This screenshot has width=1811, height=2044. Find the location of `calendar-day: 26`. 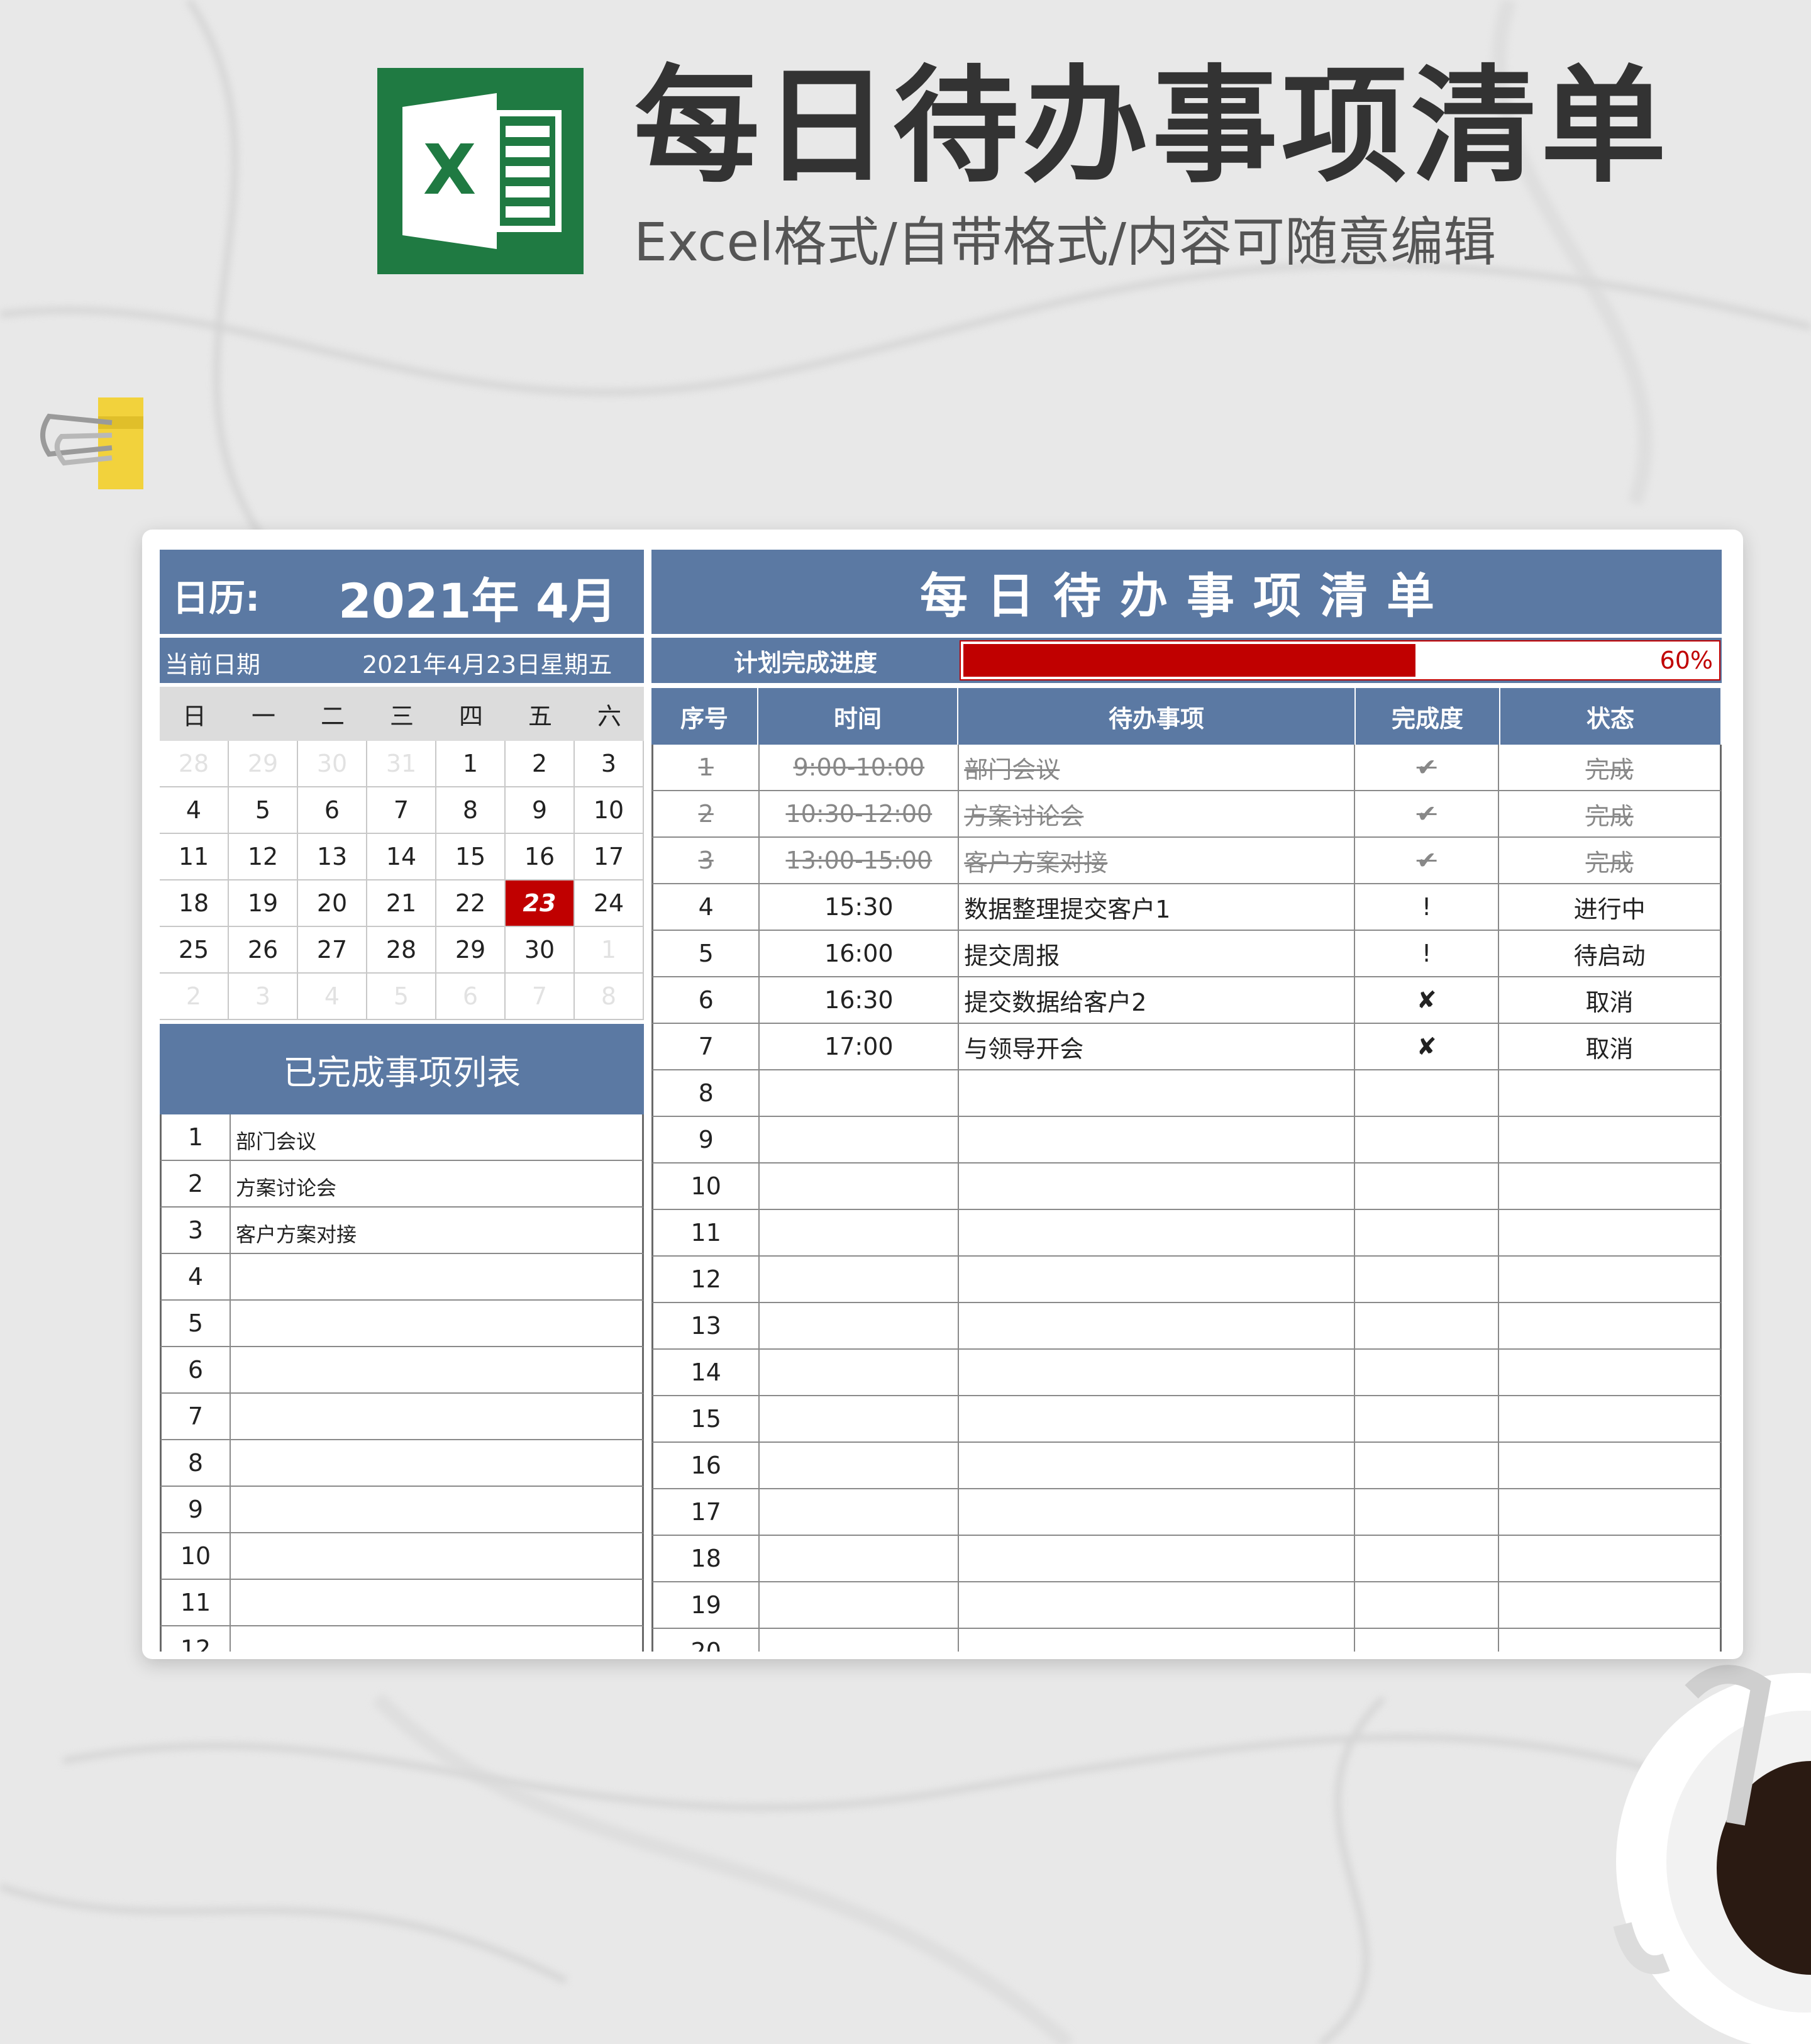

calendar-day: 26 is located at coordinates (263, 951).